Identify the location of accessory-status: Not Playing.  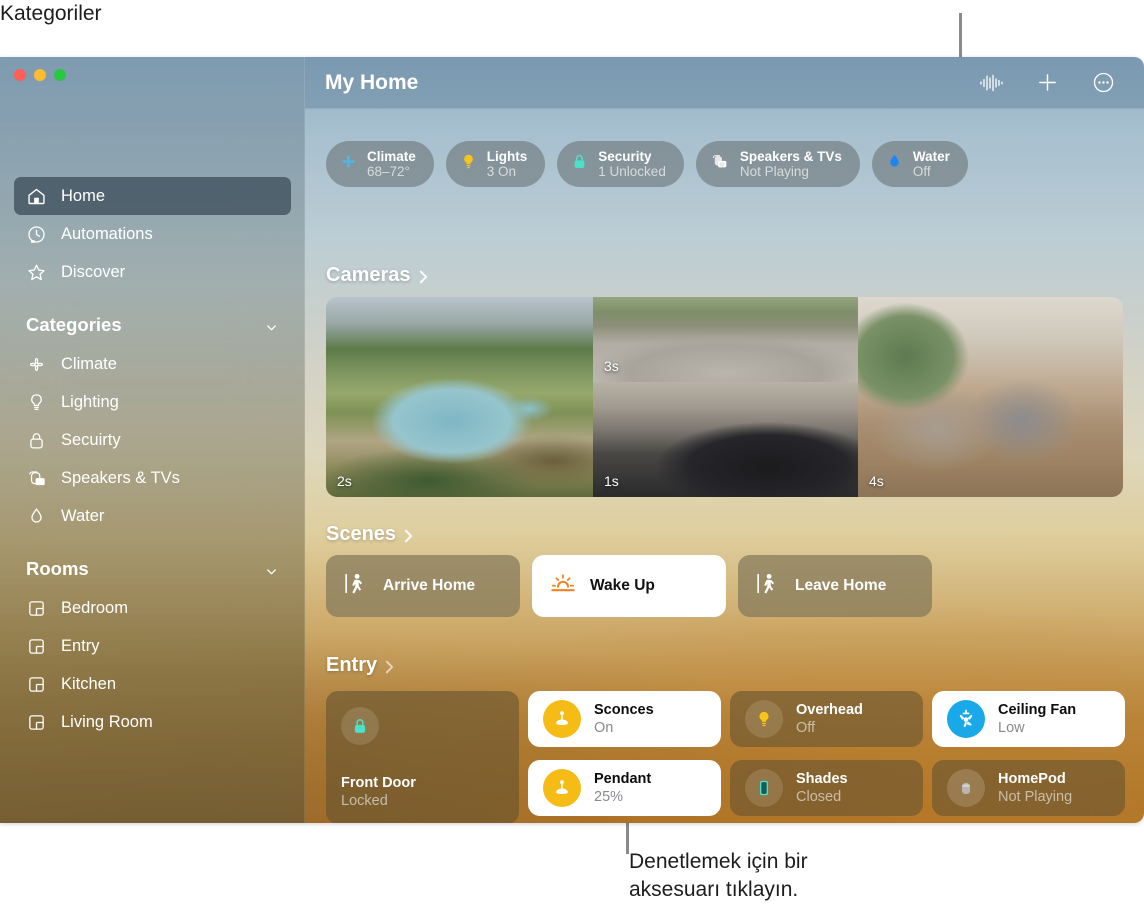
(1035, 796).